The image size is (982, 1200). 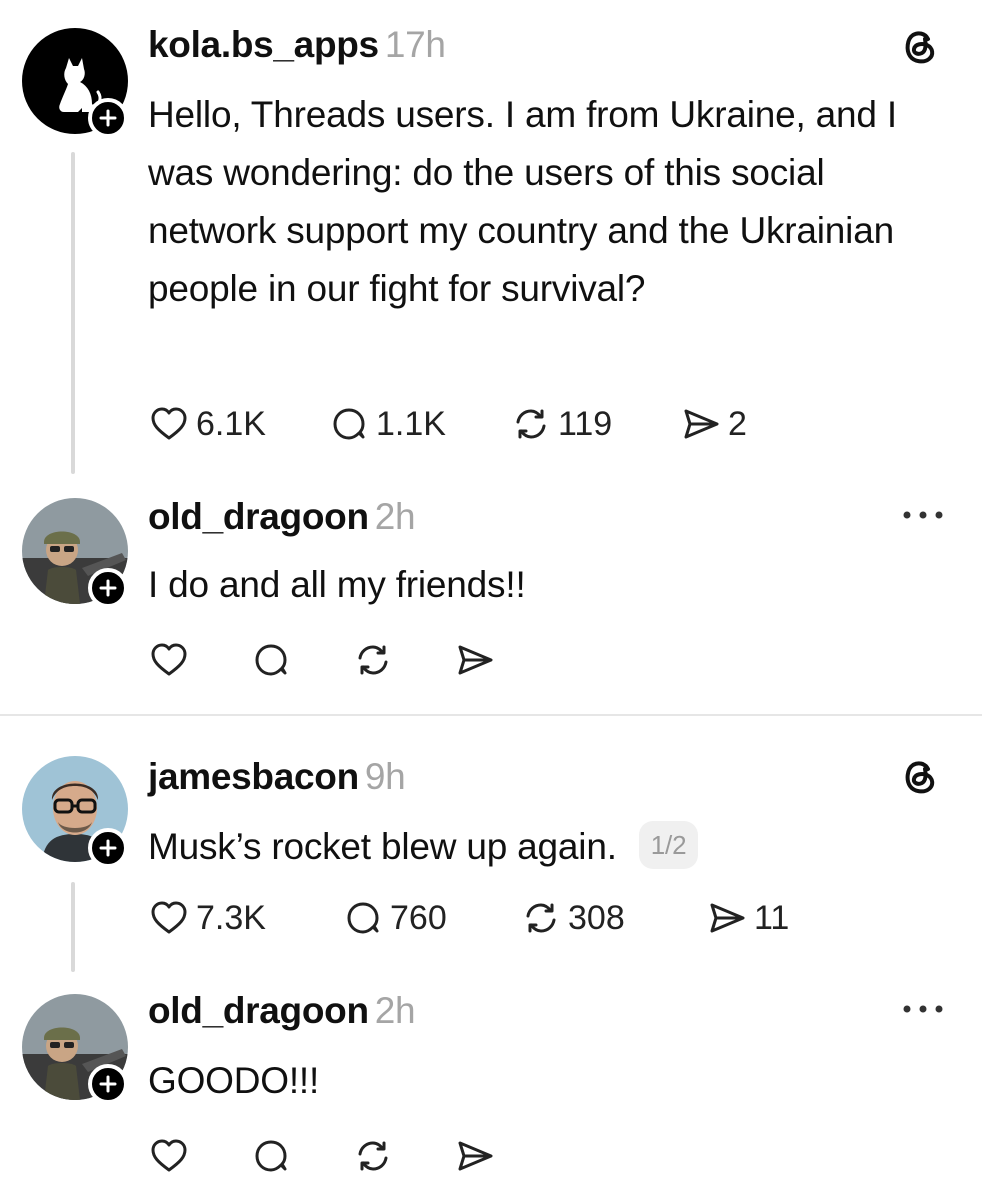 I want to click on share-count: 11, so click(x=772, y=917).